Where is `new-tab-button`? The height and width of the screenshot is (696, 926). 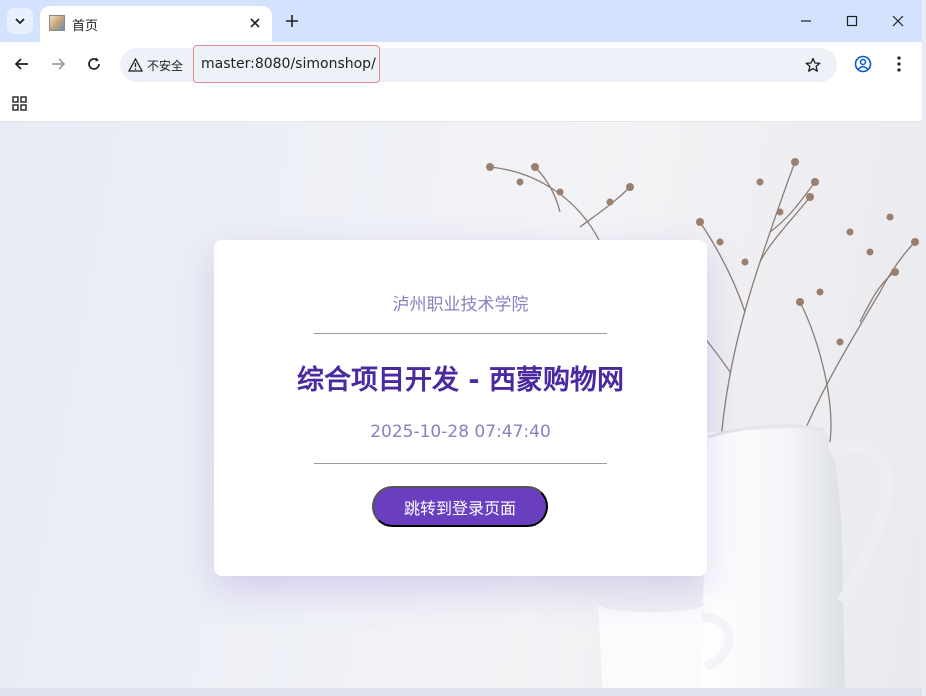
new-tab-button is located at coordinates (292, 21).